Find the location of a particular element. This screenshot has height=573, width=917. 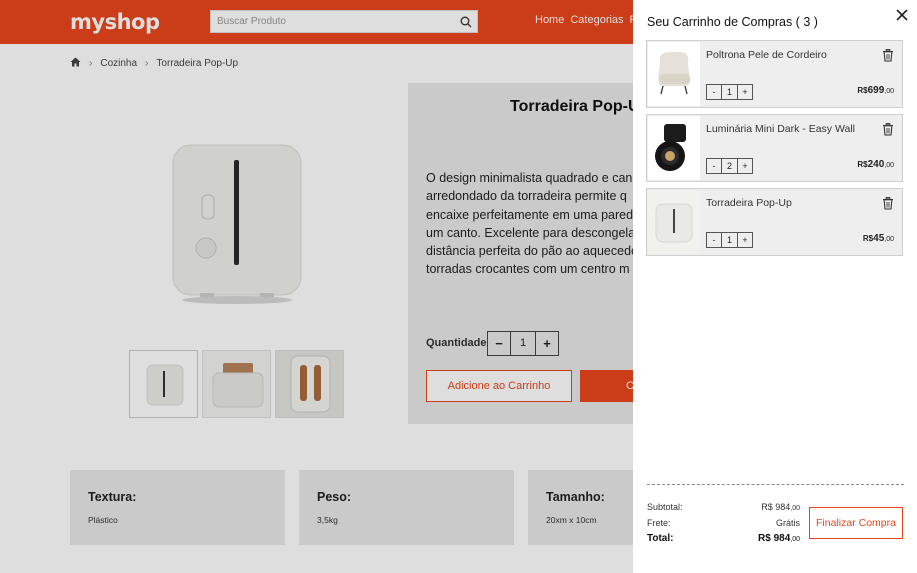

total-label: Total: is located at coordinates (660, 538).